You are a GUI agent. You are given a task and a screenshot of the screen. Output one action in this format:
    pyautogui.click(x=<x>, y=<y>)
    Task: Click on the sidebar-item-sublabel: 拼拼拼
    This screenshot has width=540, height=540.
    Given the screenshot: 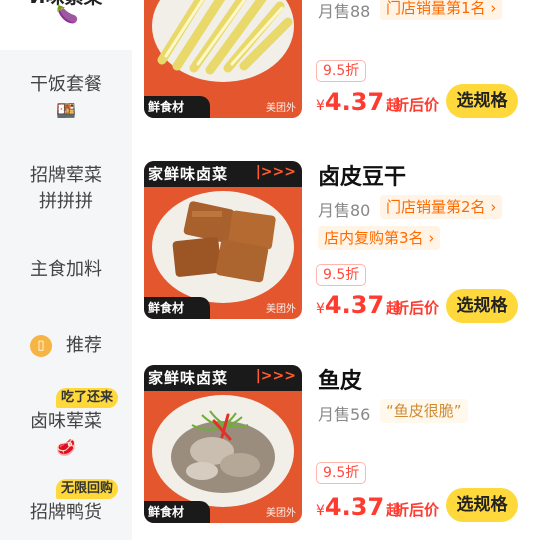 What is the action you would take?
    pyautogui.click(x=66, y=201)
    